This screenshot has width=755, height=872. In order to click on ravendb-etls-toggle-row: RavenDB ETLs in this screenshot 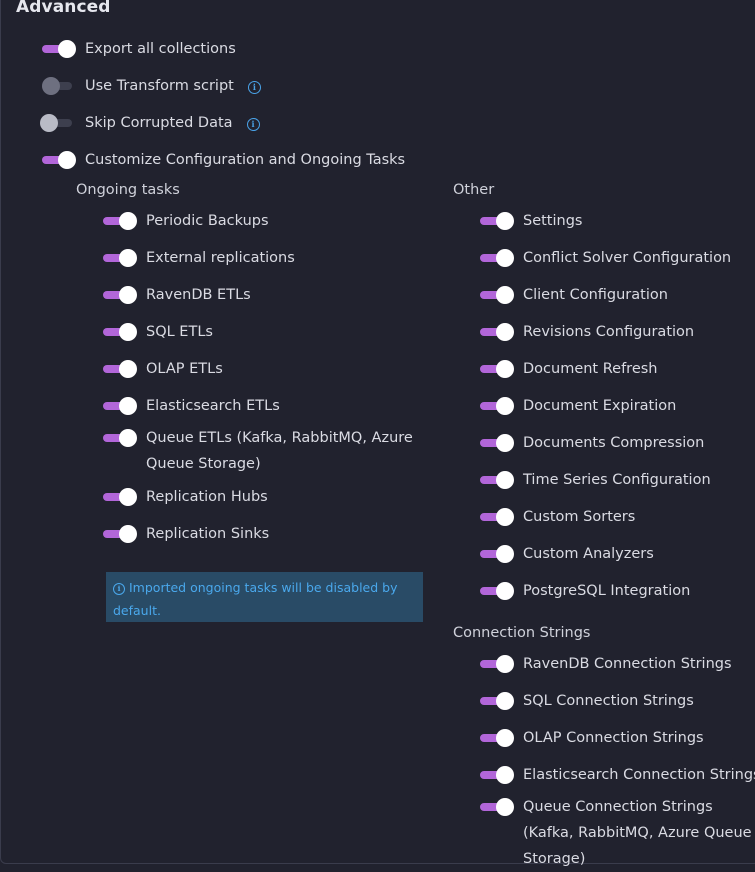, I will do `click(177, 296)`.